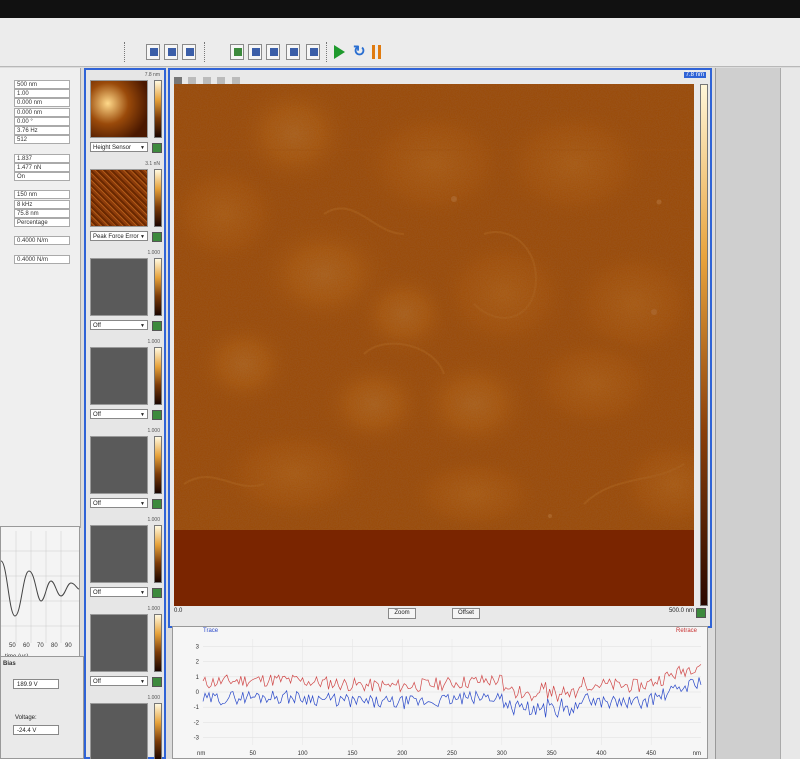 The image size is (800, 759). What do you see at coordinates (42, 176) in the screenshot?
I see `scan-parameter-value: On` at bounding box center [42, 176].